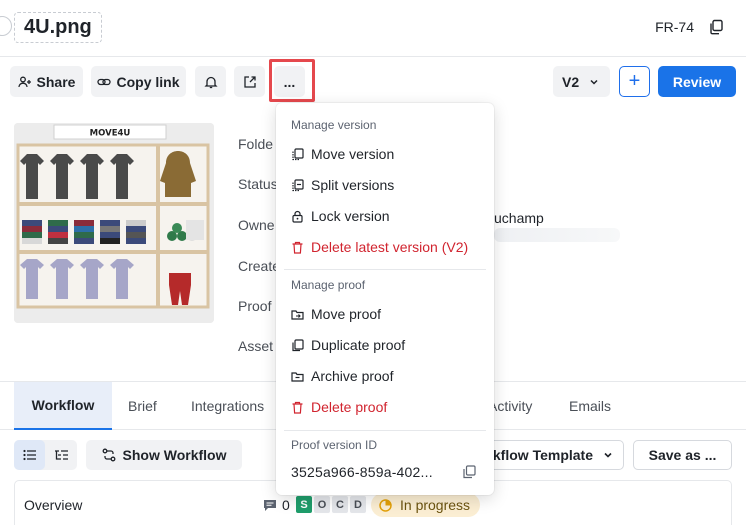 This screenshot has height=525, width=746. I want to click on archive-proof-item: Archive proof, so click(388, 376).